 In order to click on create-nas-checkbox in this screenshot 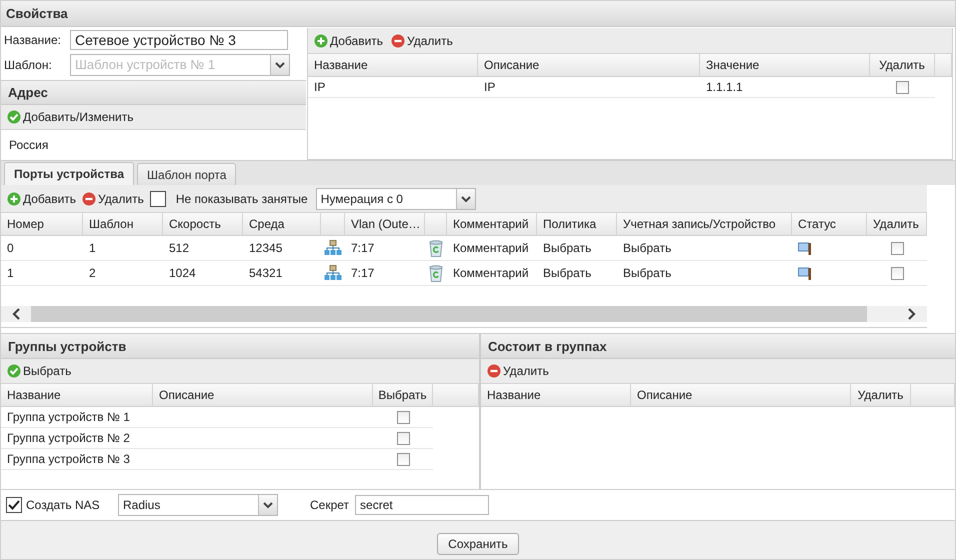, I will do `click(14, 505)`.